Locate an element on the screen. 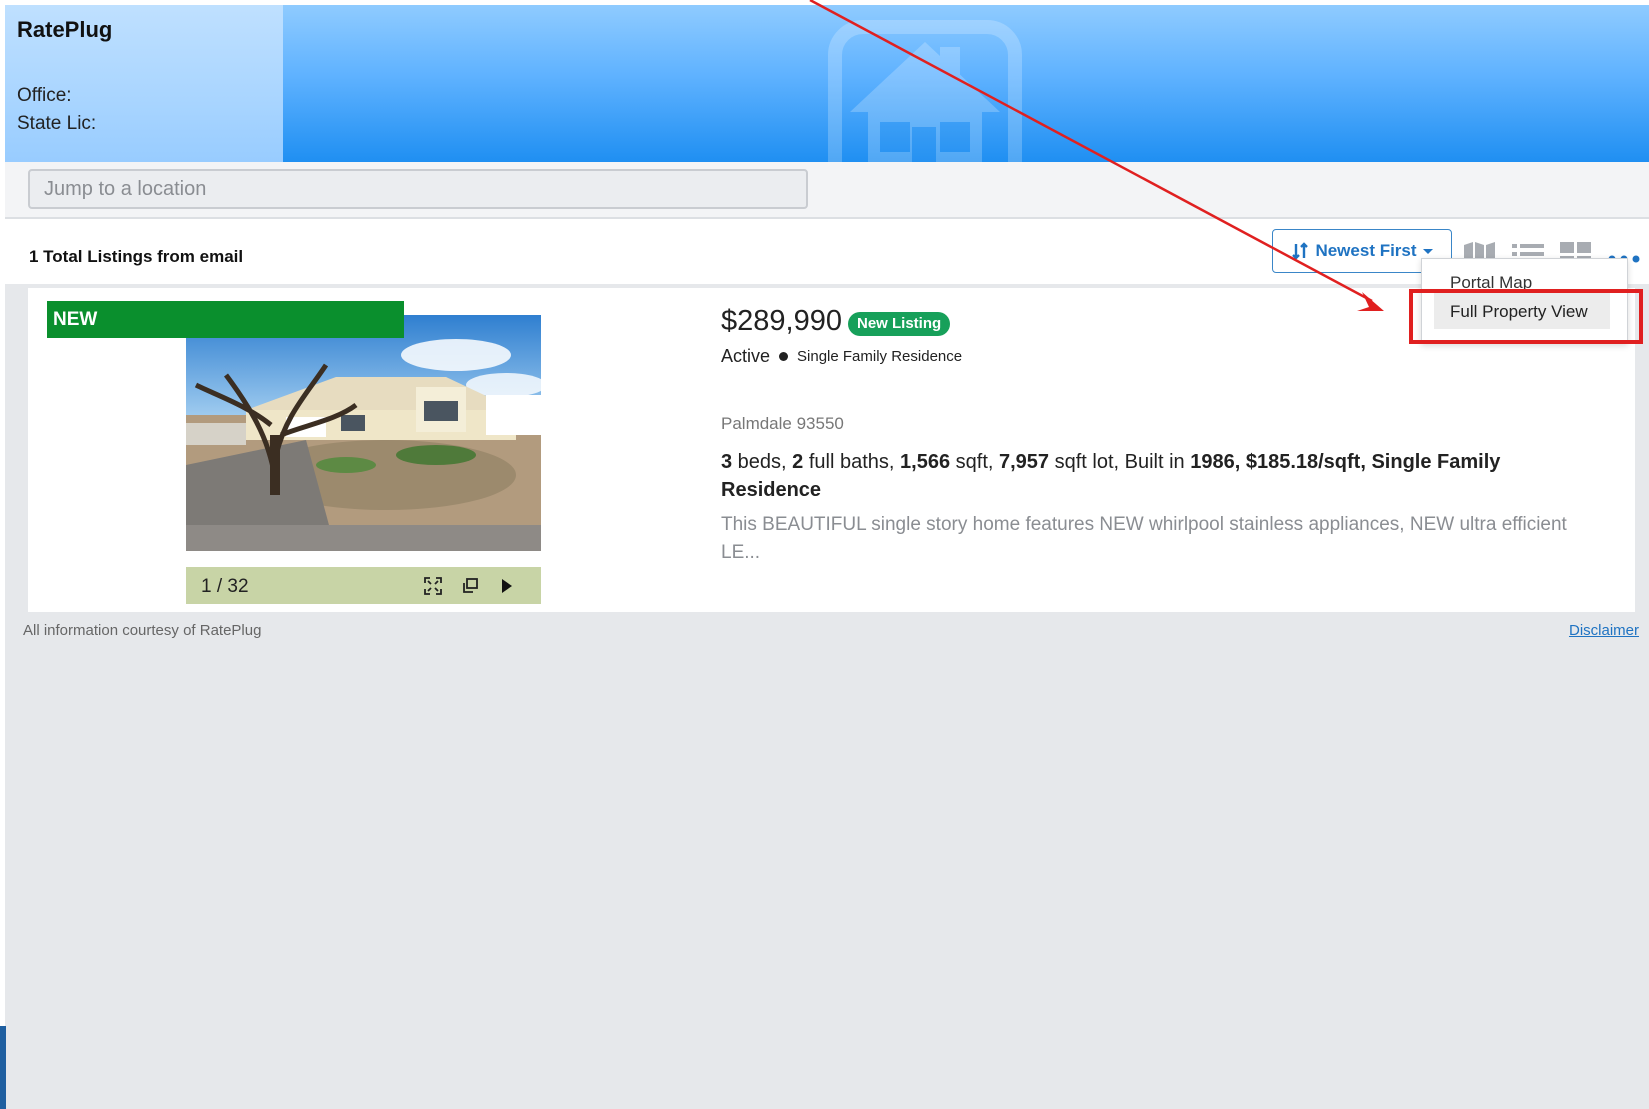  baths-value: 2 is located at coordinates (798, 462).